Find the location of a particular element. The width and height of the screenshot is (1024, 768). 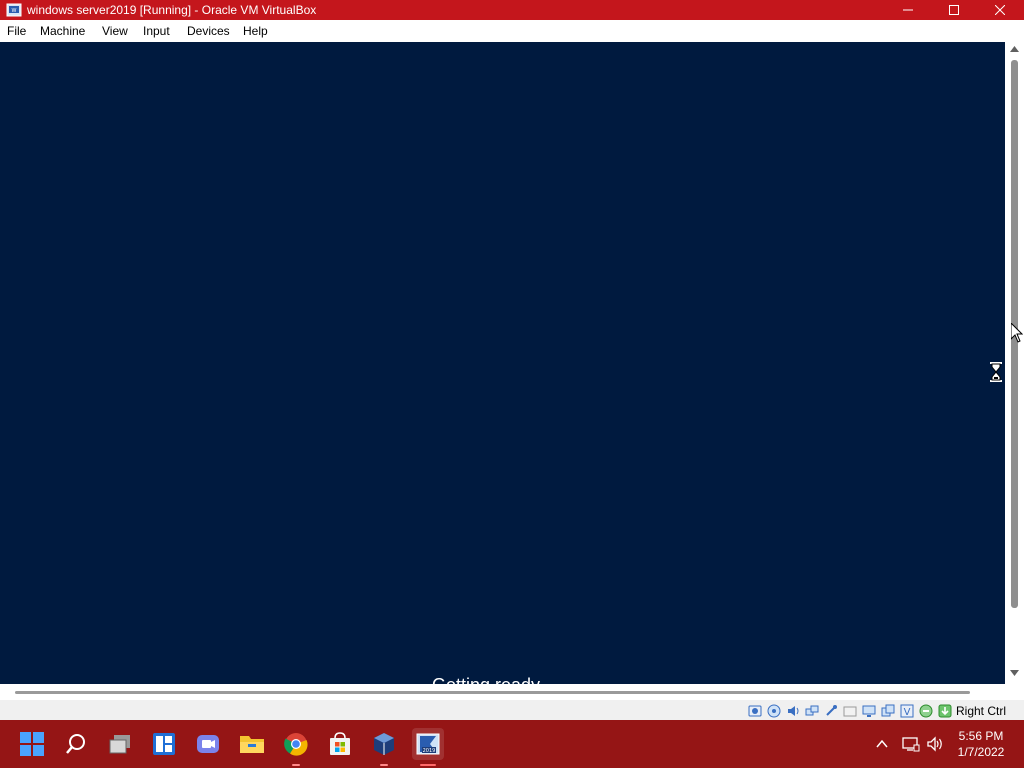

widgets-button is located at coordinates (164, 744).